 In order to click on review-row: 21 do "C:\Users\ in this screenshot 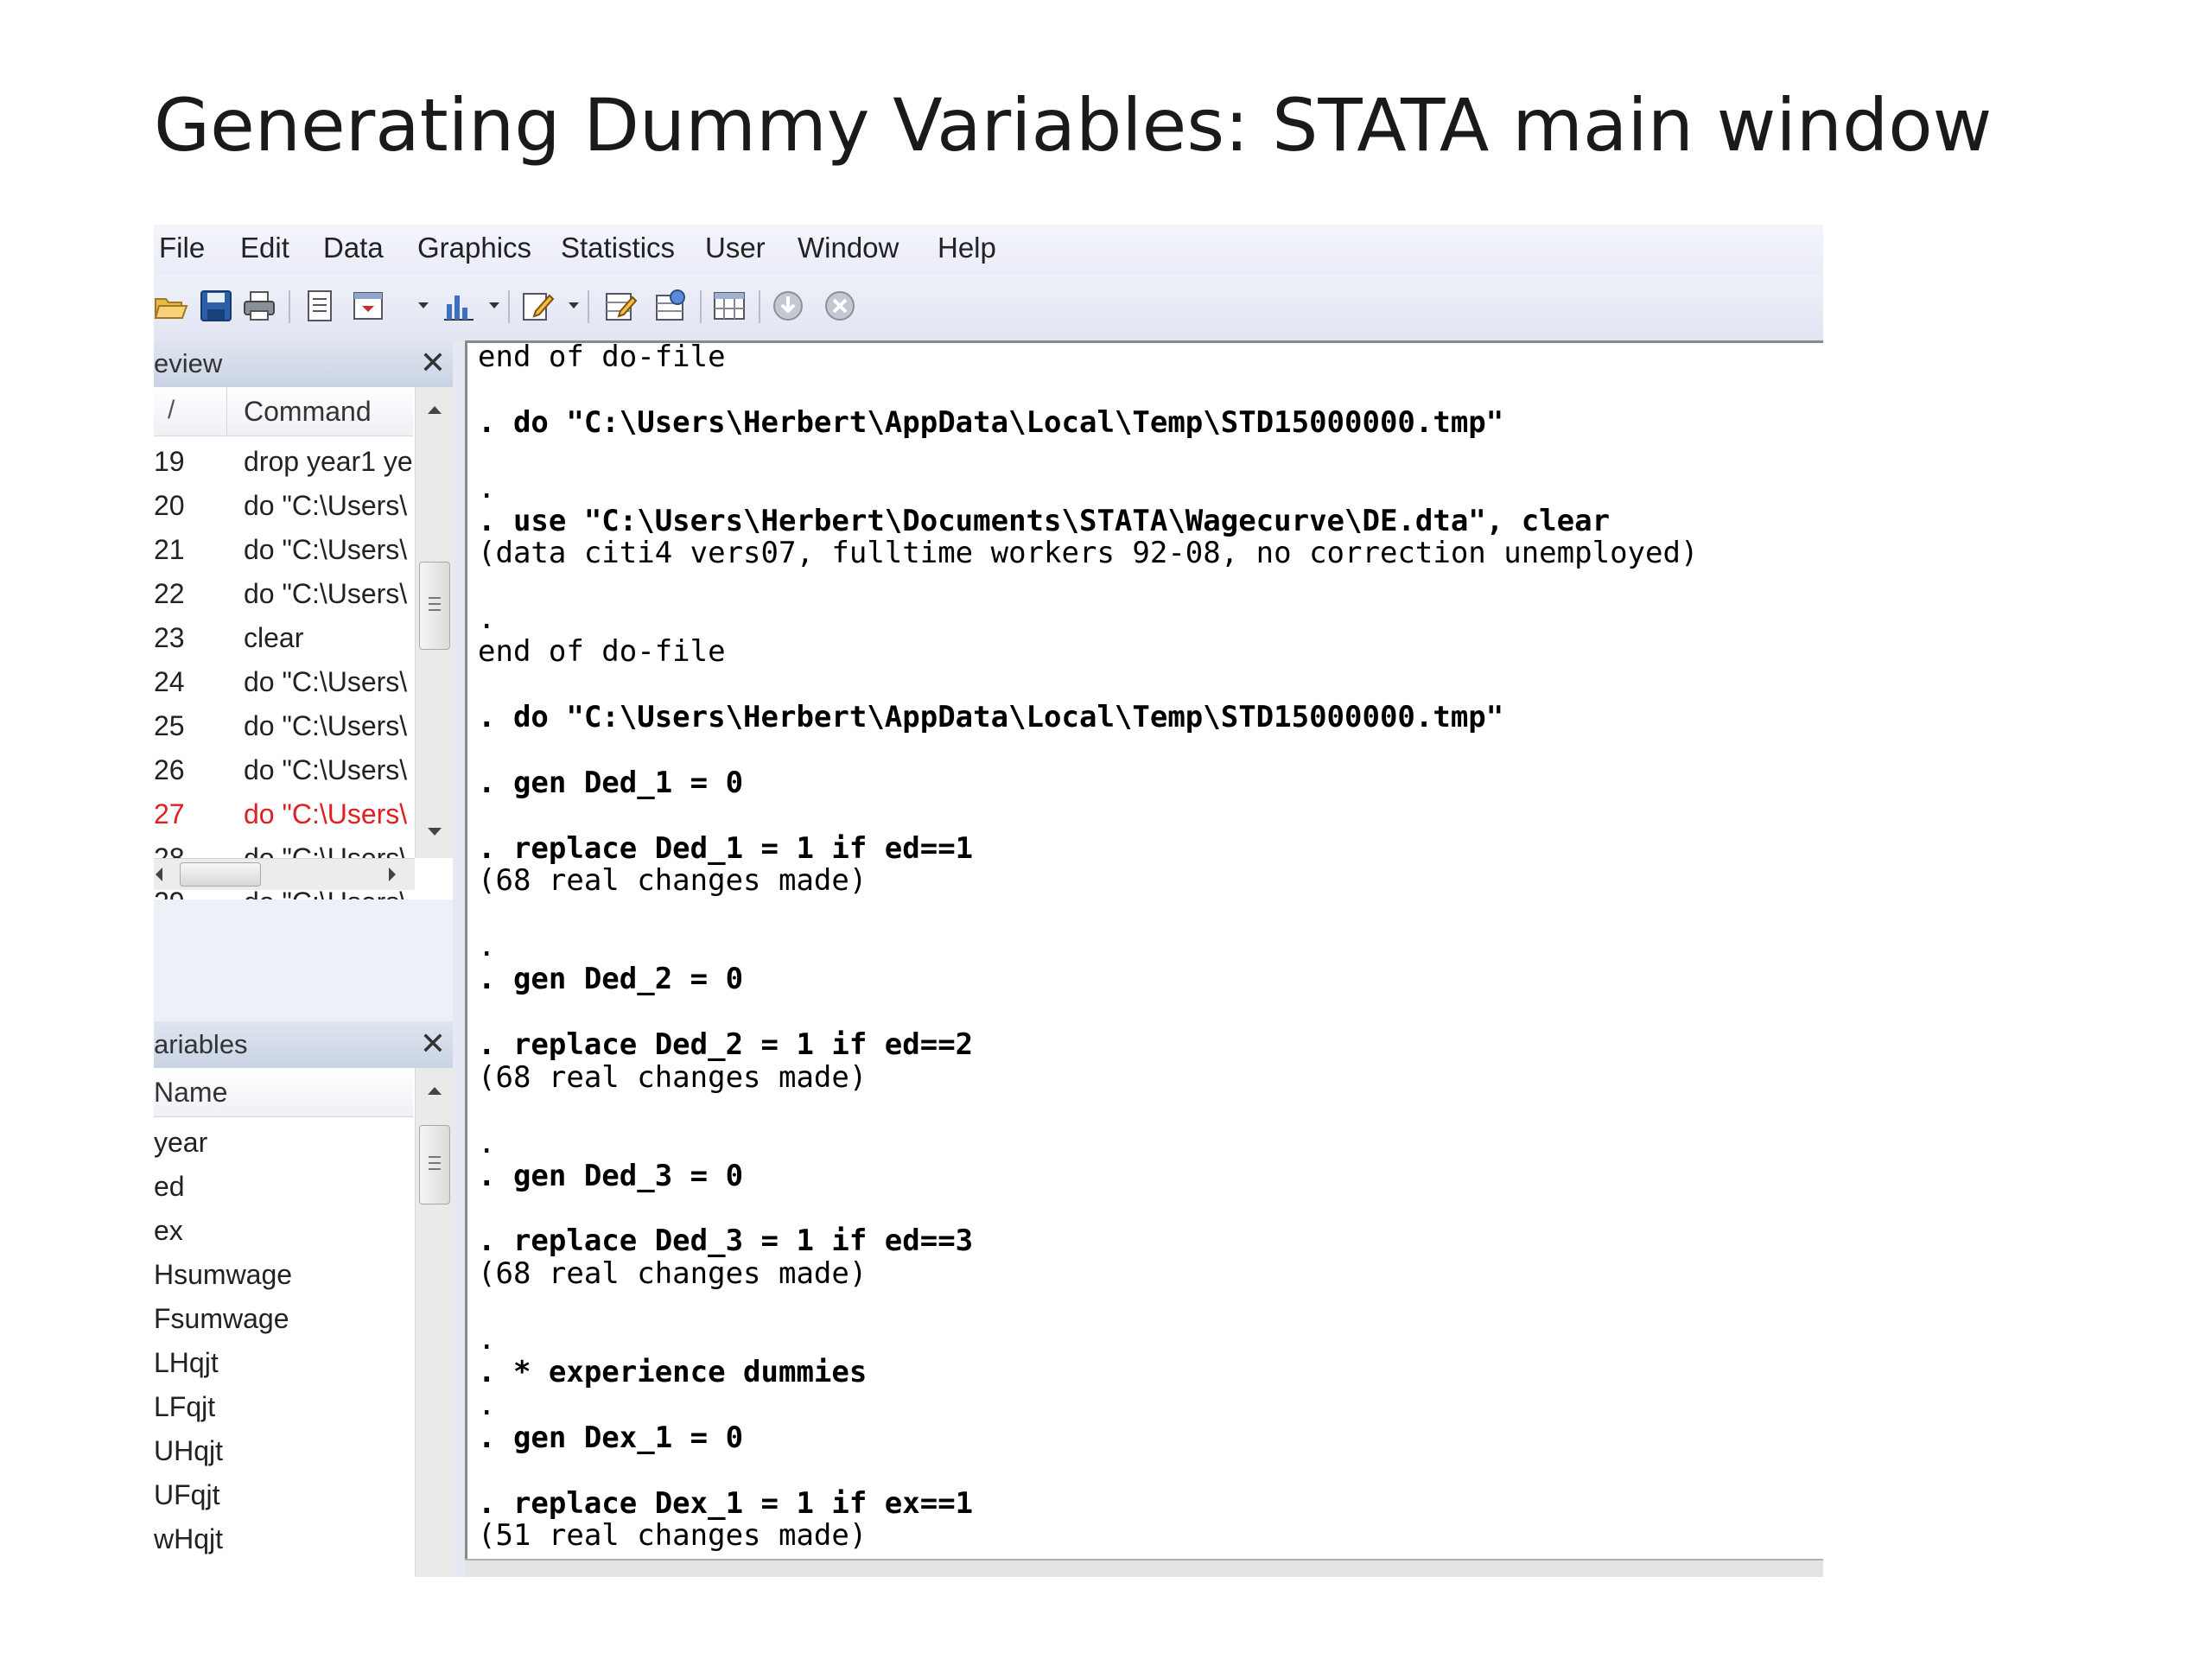, I will do `click(283, 549)`.